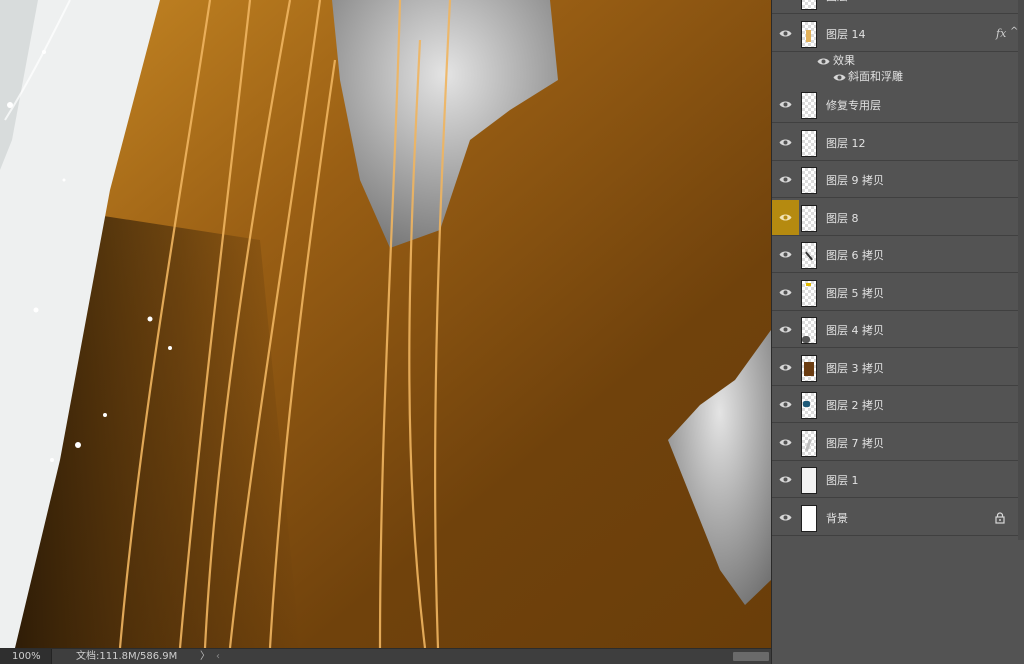 Image resolution: width=1024 pixels, height=664 pixels. I want to click on layer-row: 图层 9 拷贝, so click(895, 180).